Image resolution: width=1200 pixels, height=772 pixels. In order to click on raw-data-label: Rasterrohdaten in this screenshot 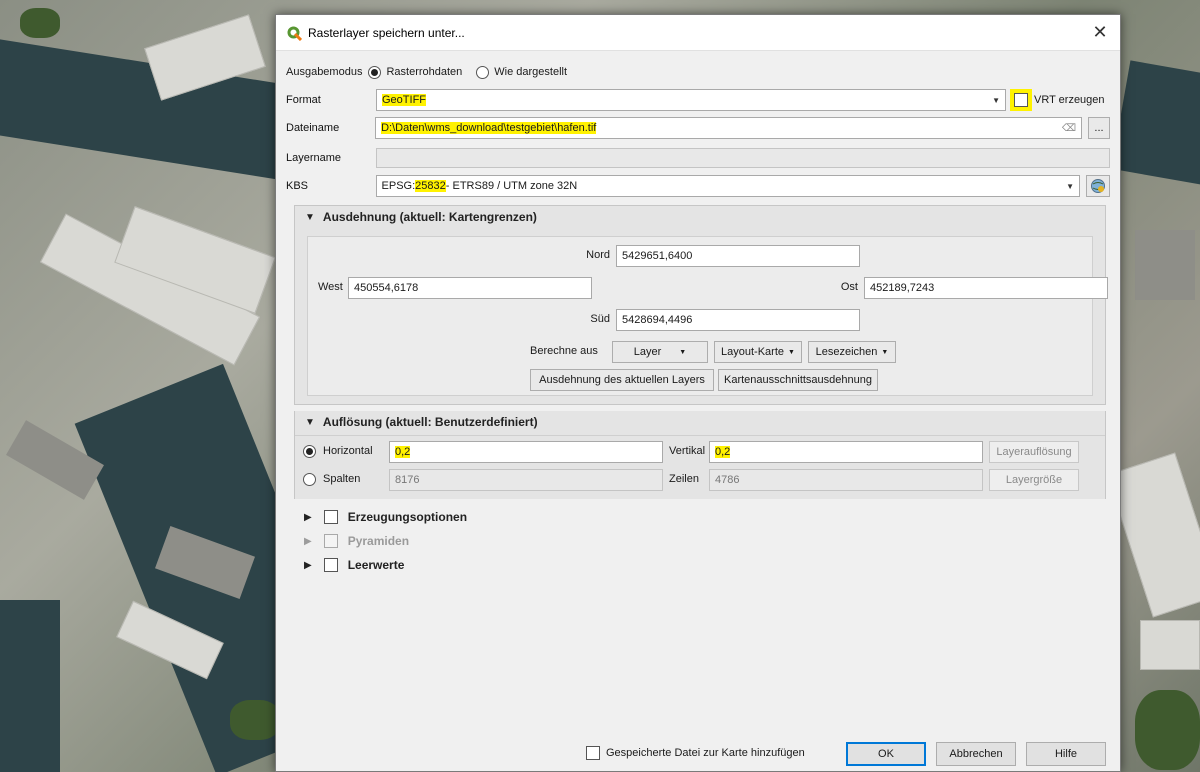, I will do `click(424, 72)`.